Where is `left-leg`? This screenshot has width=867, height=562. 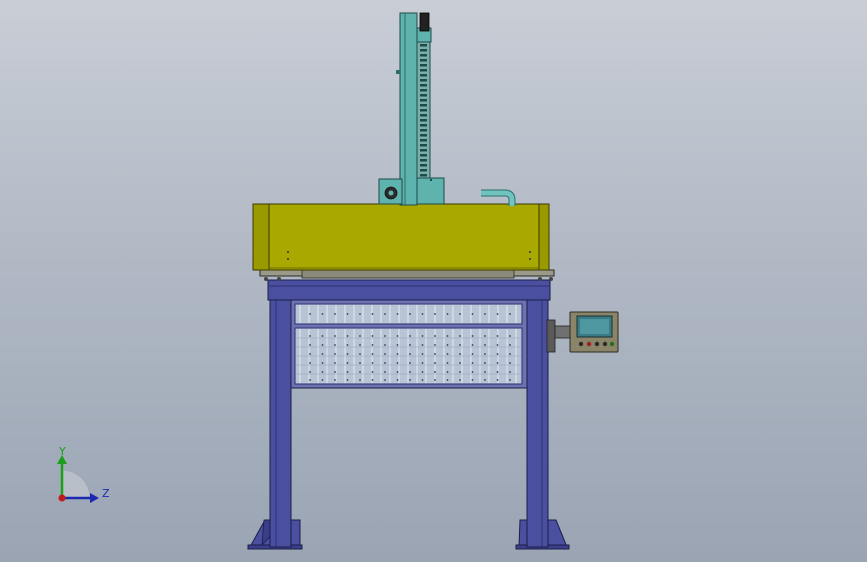
left-leg is located at coordinates (280, 416).